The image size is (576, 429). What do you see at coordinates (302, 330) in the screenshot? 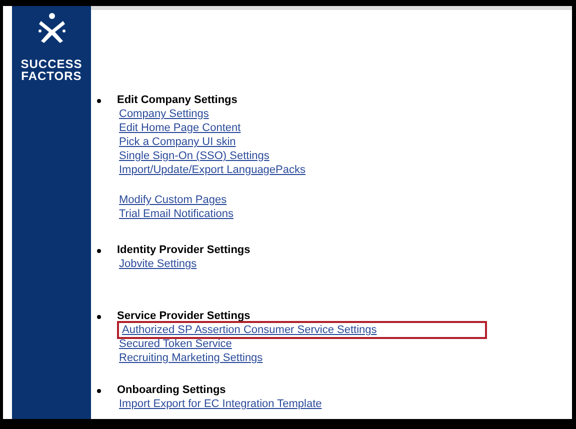
I see `settings-link: Authorized SP Assertion Consumer Service Settings` at bounding box center [302, 330].